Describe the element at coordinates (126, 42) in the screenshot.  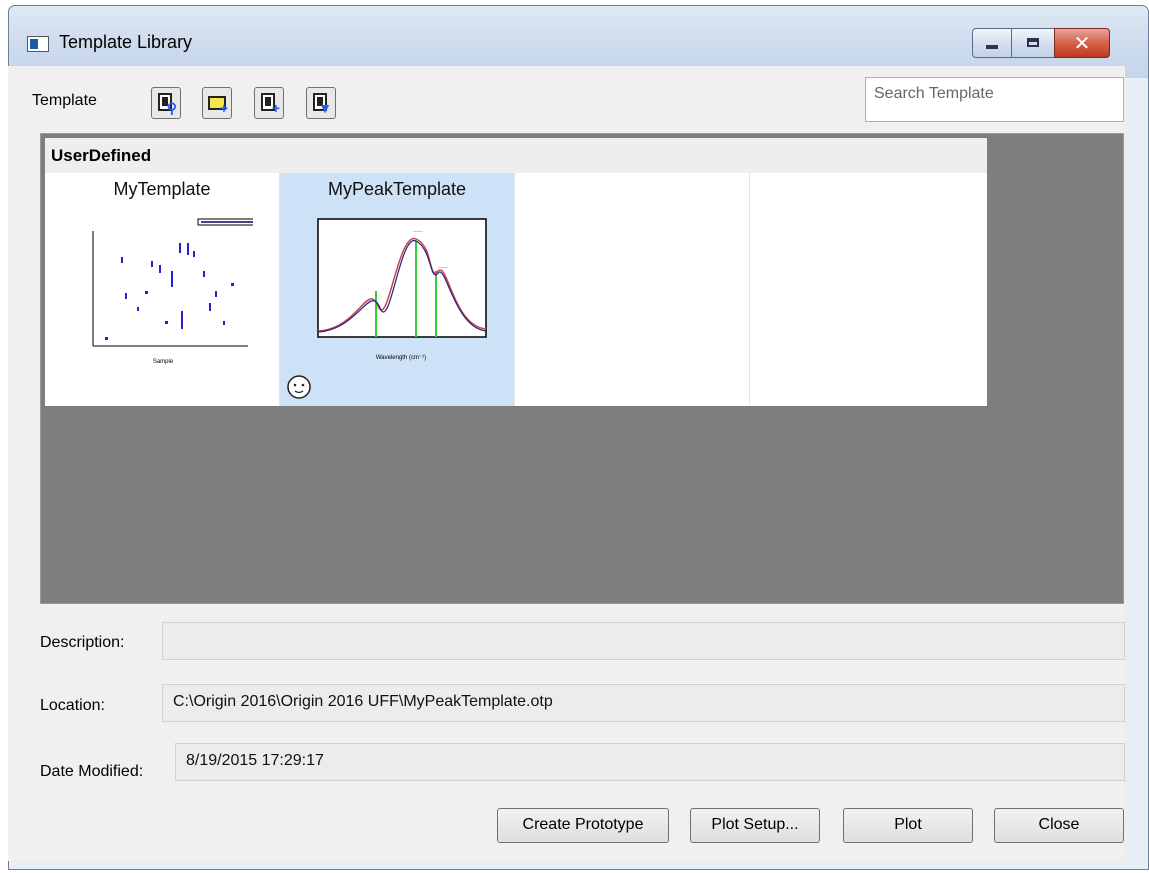
I see `window-title: Template Library` at that location.